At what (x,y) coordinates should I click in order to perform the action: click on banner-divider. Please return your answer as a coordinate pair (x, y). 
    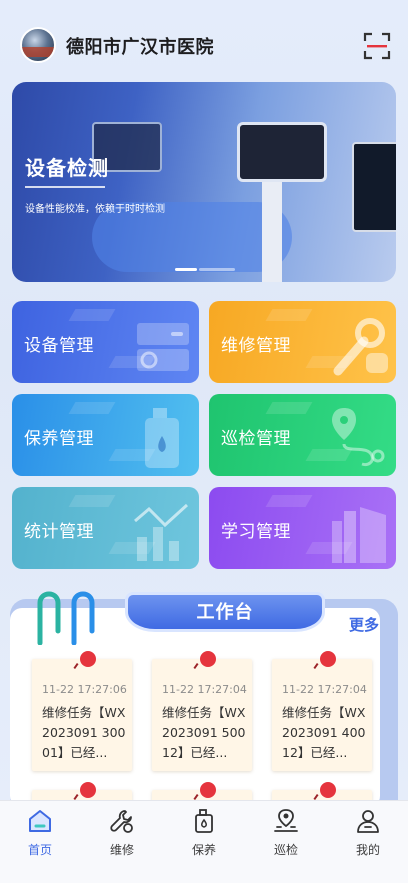
    Looking at the image, I should click on (65, 187).